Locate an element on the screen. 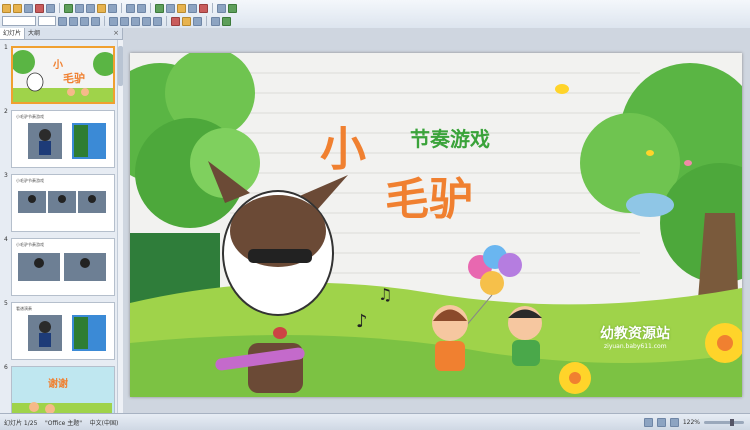 The image size is (750, 430). font-color-icon is located at coordinates (175, 21).